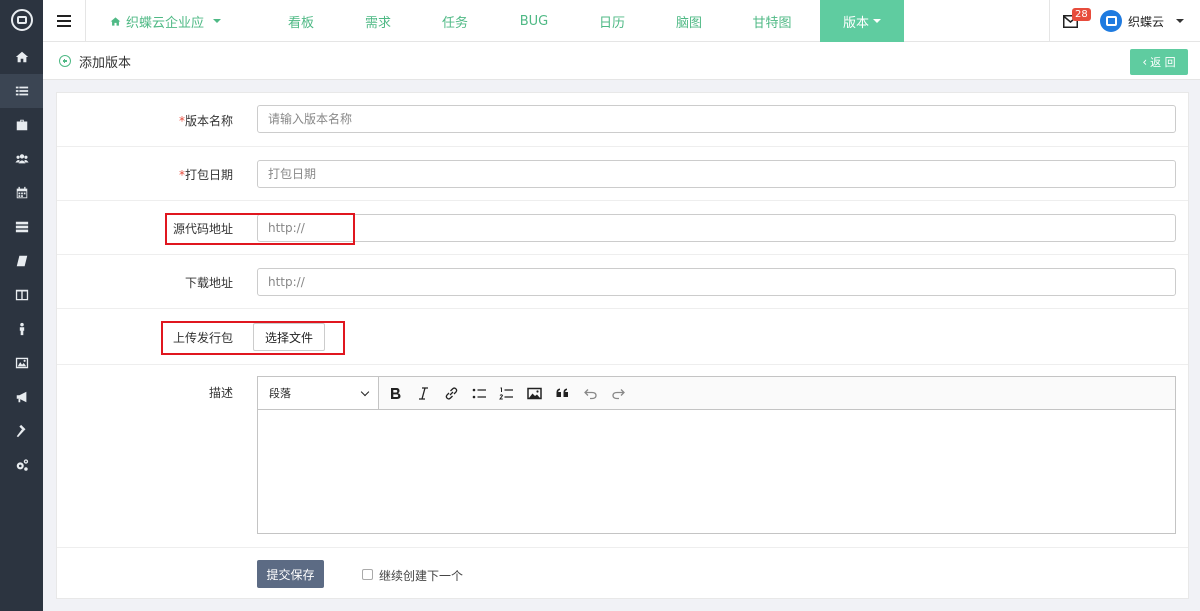 This screenshot has width=1200, height=611. What do you see at coordinates (367, 574) in the screenshot?
I see `continue-create-checkbox` at bounding box center [367, 574].